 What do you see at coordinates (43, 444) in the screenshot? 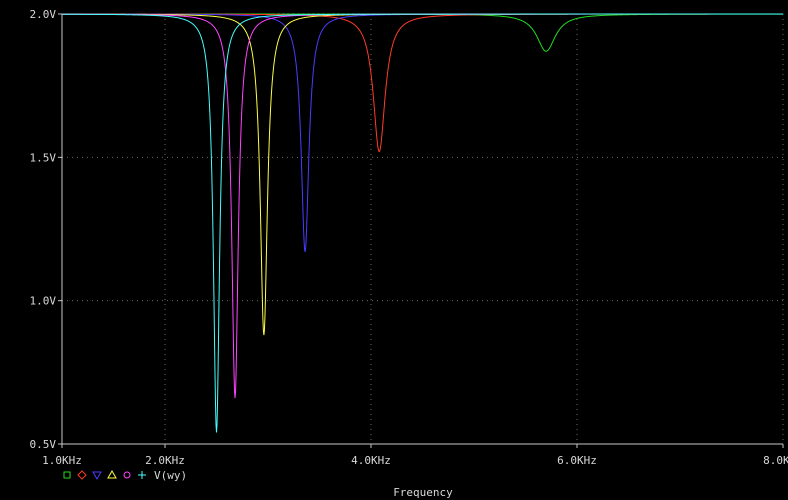
I see `y-tick-label-0: 0.5V` at bounding box center [43, 444].